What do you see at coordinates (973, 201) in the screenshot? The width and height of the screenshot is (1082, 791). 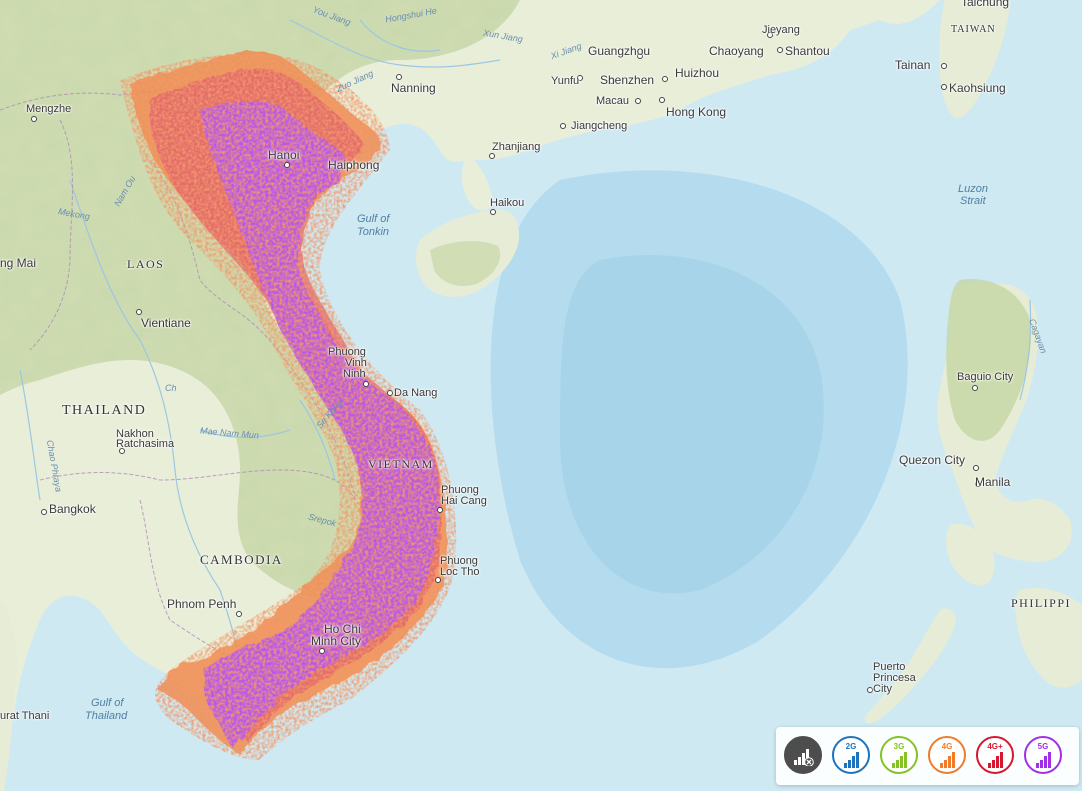 I see `water-label-luzon-strait: Strait` at bounding box center [973, 201].